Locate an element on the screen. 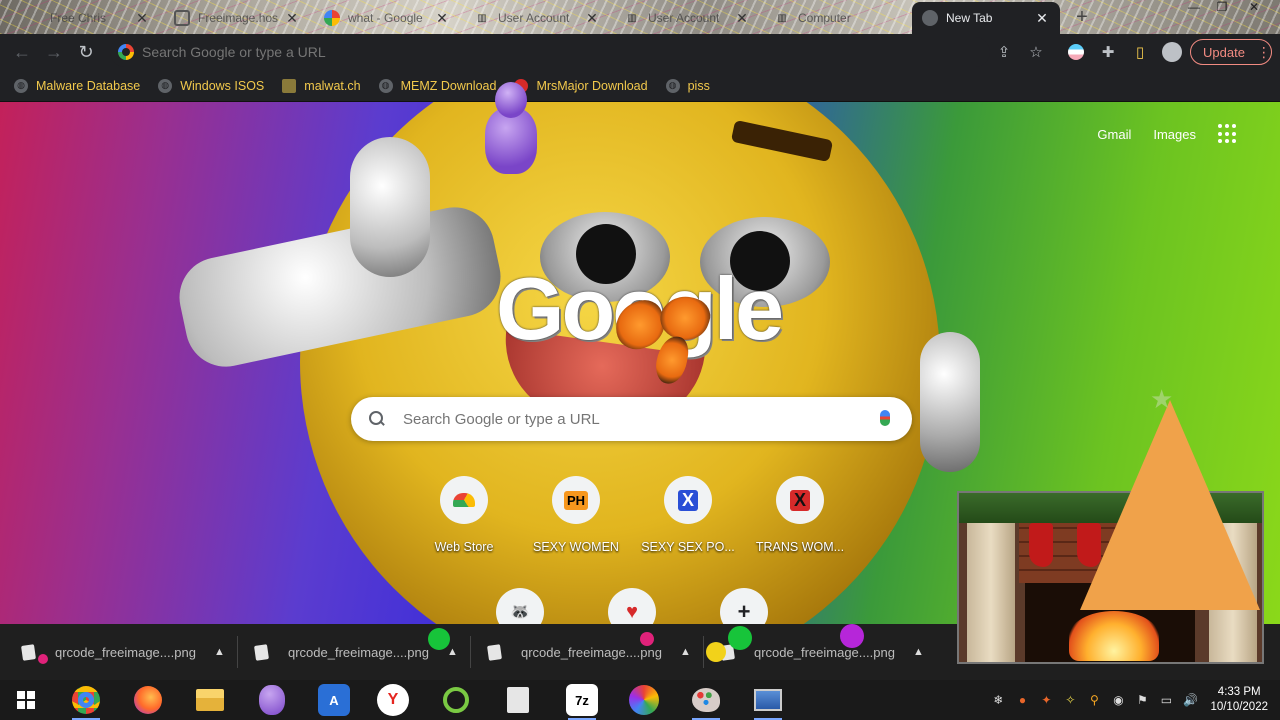  restore-icon: ❐ is located at coordinates (1222, 8).